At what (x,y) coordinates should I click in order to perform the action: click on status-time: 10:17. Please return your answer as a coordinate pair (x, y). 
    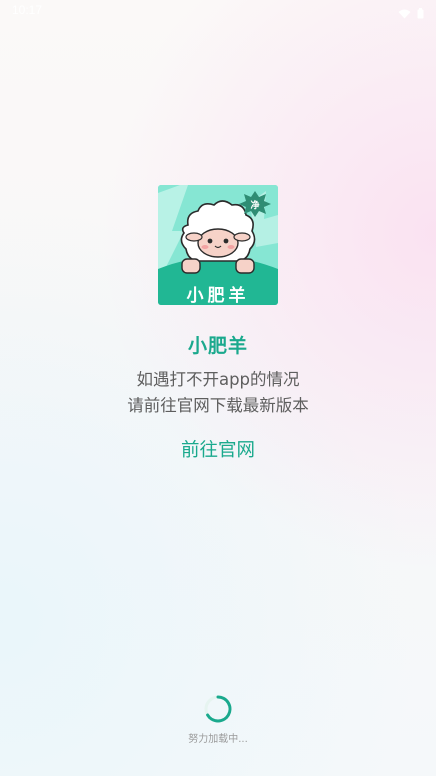
    Looking at the image, I should click on (27, 10).